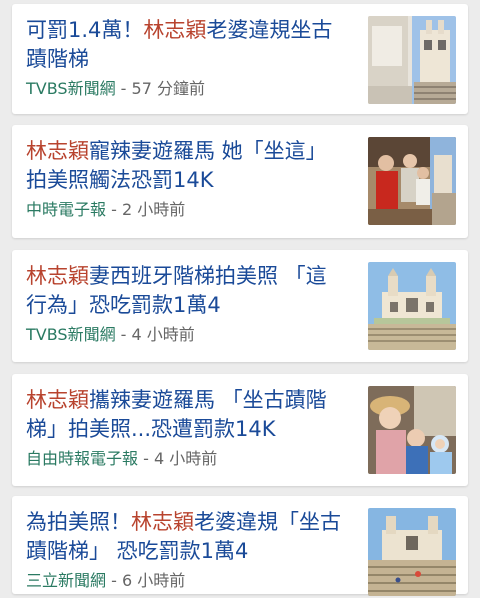  I want to click on news-time: 6 小時前, so click(153, 580).